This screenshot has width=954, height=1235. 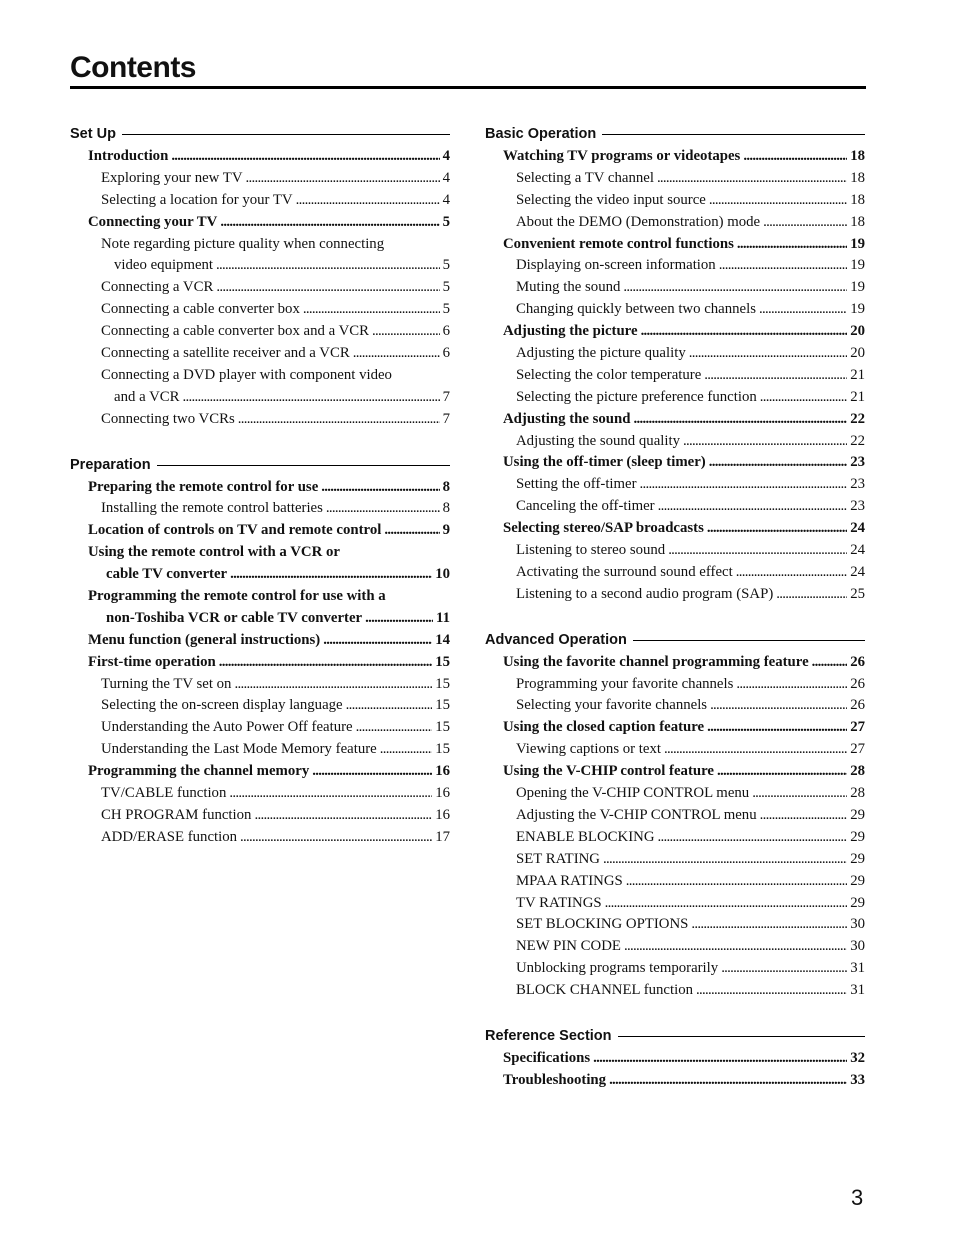 I want to click on toc-entry: Selecting a TV channel 18, so click(x=675, y=179).